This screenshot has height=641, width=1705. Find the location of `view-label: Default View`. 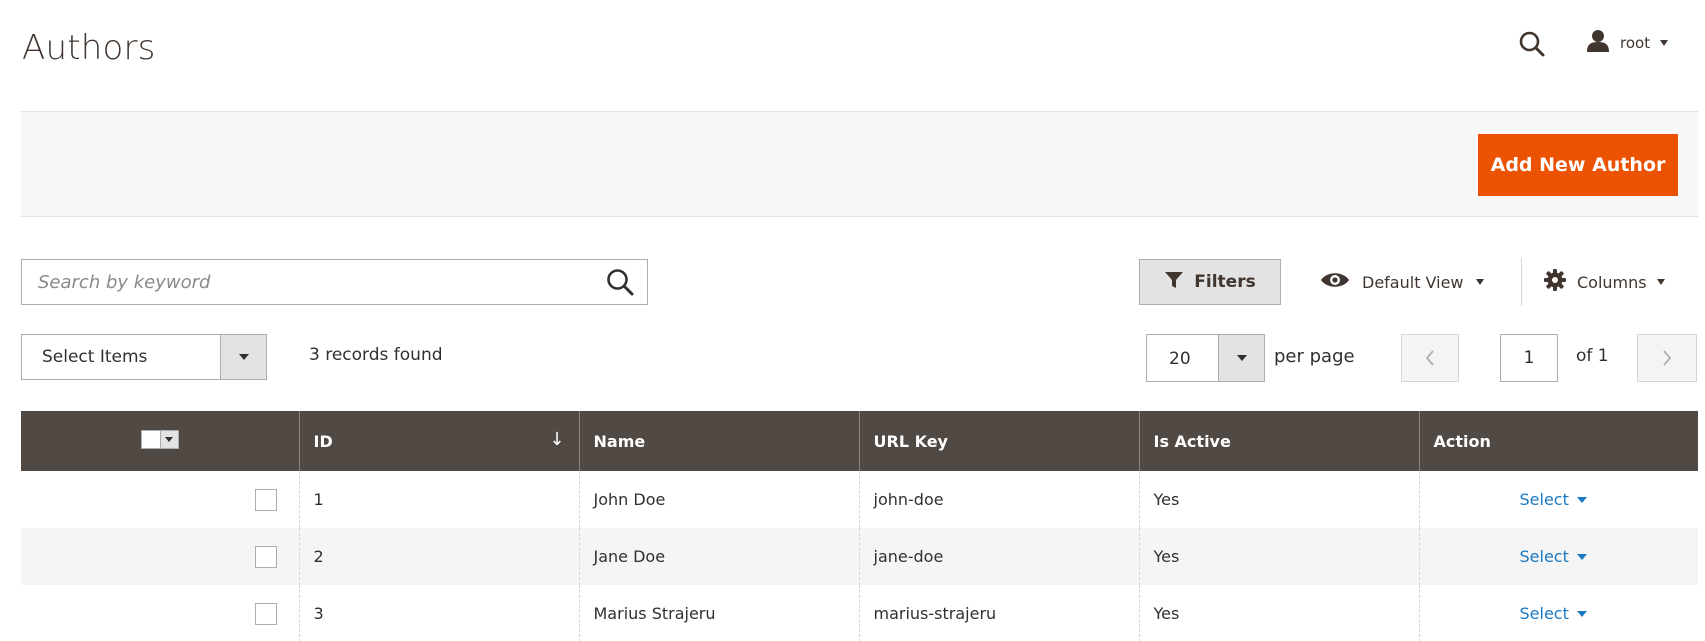

view-label: Default View is located at coordinates (1413, 282).